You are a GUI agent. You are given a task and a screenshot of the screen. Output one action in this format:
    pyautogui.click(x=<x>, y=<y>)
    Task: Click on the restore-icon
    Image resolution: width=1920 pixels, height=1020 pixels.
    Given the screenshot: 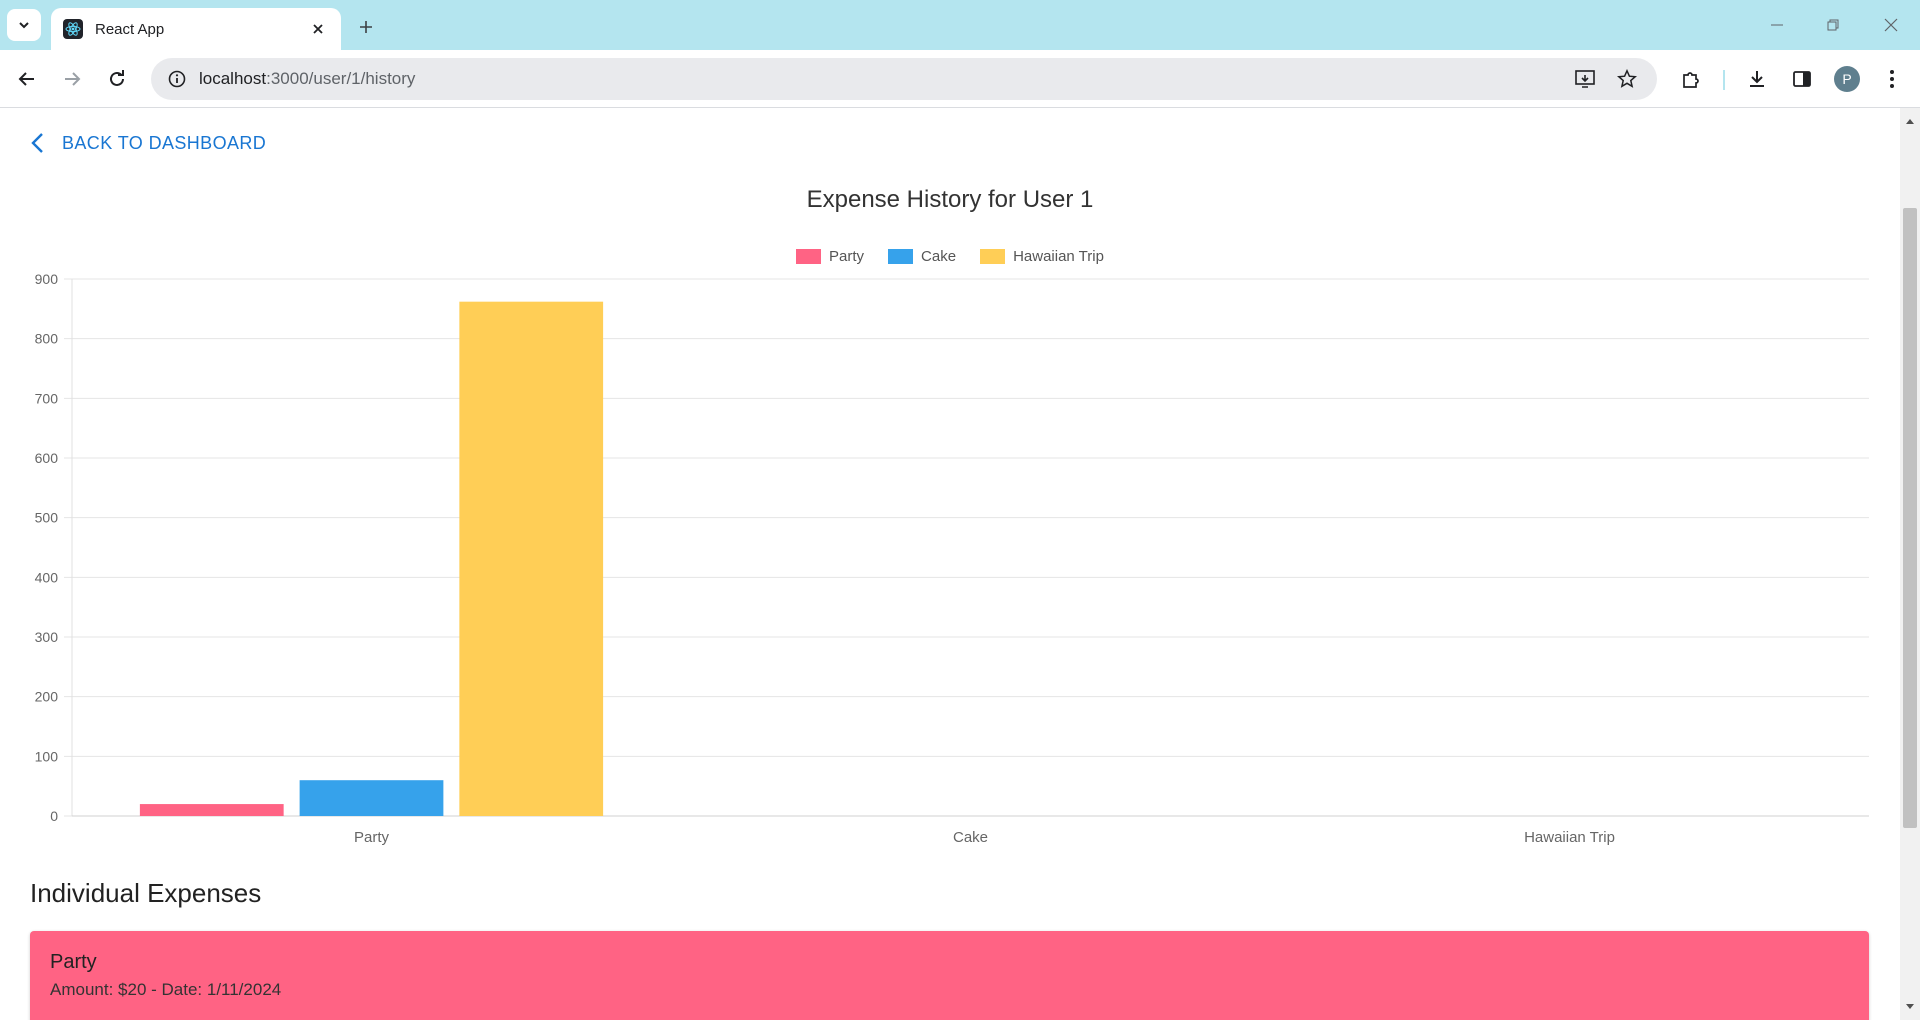 What is the action you would take?
    pyautogui.click(x=1833, y=25)
    